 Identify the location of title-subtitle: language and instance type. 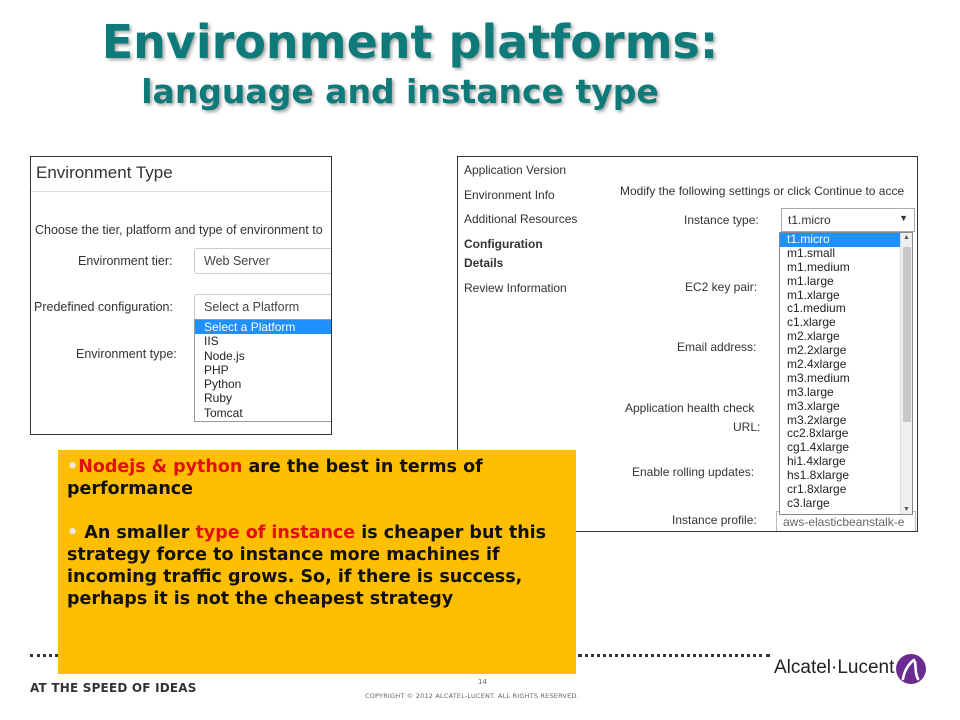
(400, 91).